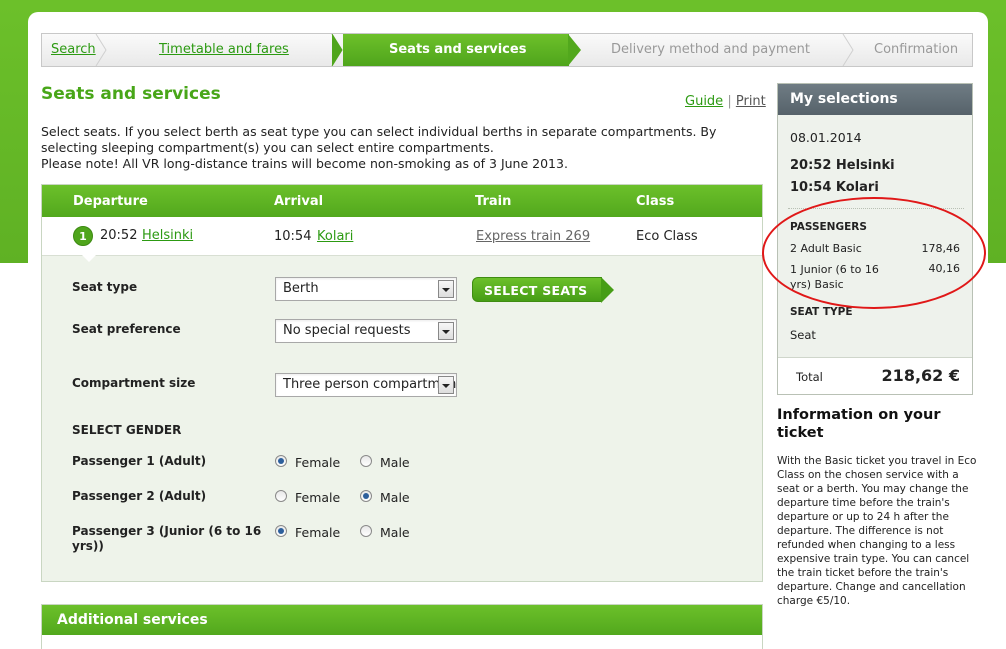  What do you see at coordinates (920, 375) in the screenshot?
I see `total-amount: 218,62 €` at bounding box center [920, 375].